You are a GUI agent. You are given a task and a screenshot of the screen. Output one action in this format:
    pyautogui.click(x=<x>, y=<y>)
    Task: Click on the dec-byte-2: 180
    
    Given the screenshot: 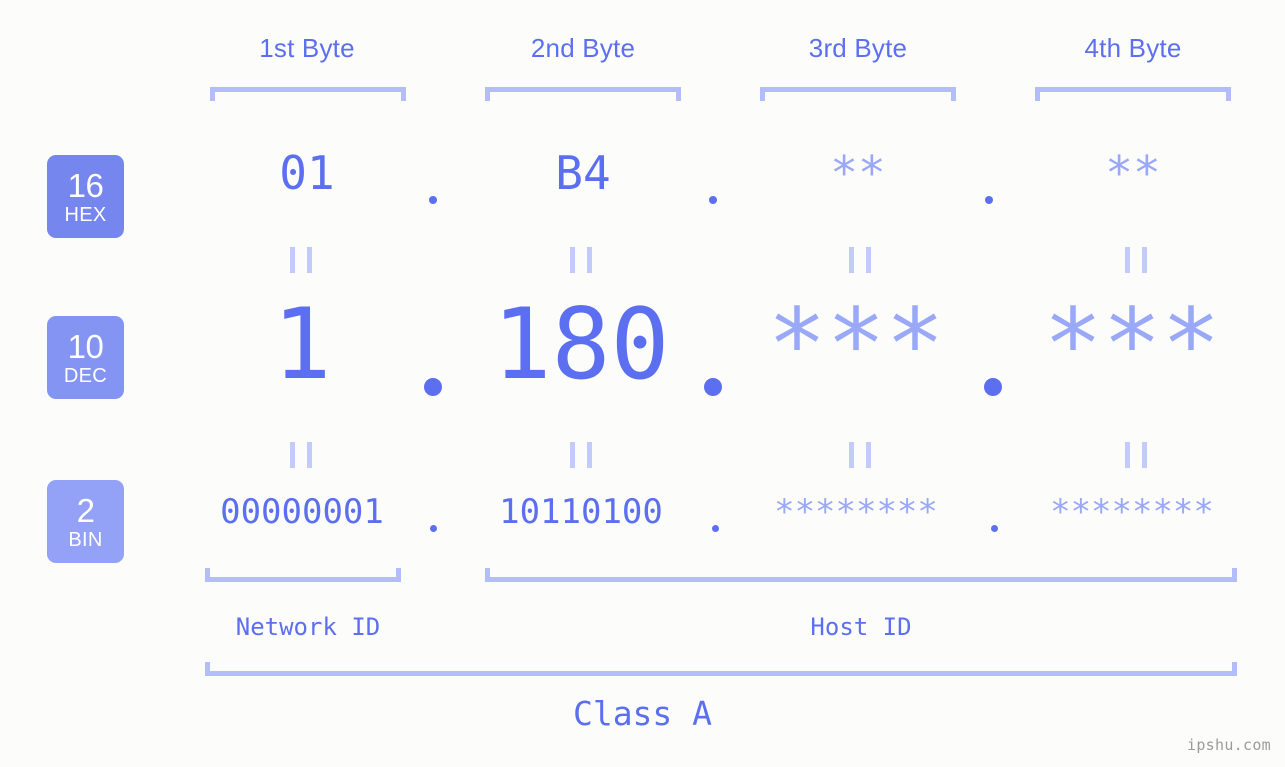 What is the action you would take?
    pyautogui.click(x=581, y=345)
    